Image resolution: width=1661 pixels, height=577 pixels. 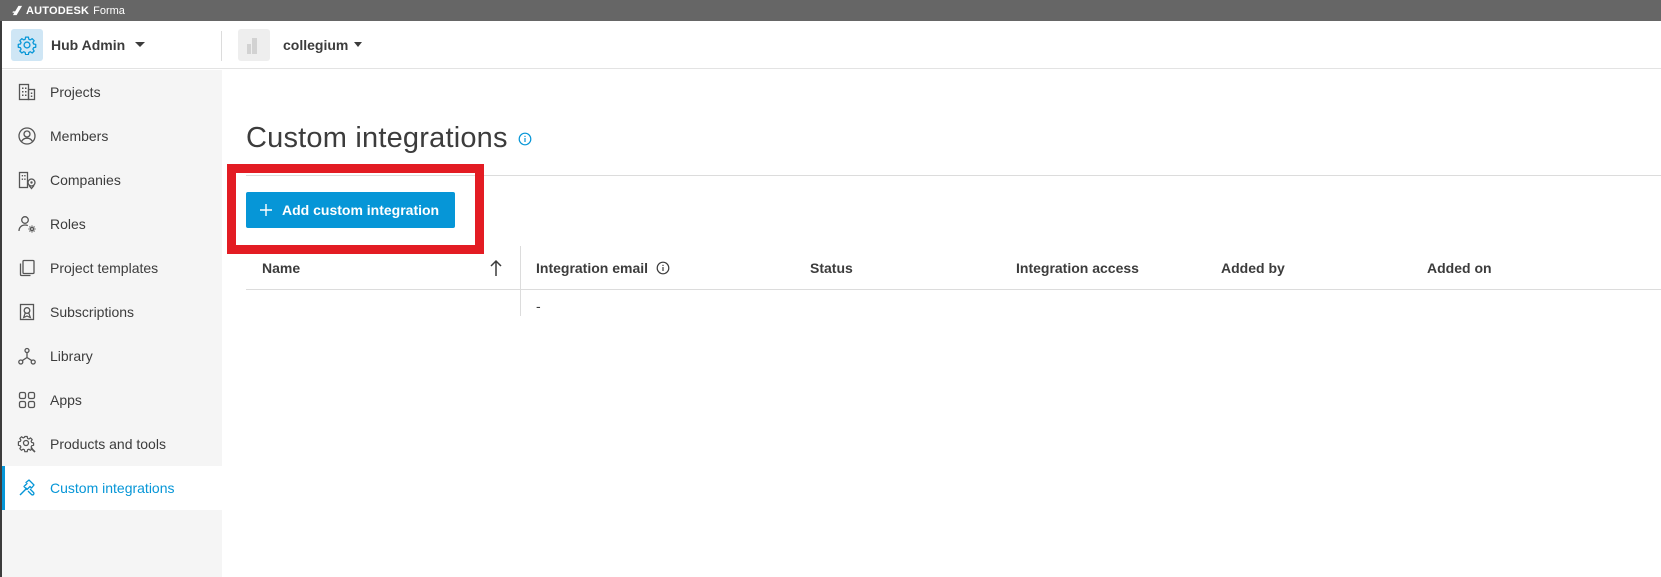 What do you see at coordinates (112, 224) in the screenshot?
I see `sidebar-item-roles: Roles` at bounding box center [112, 224].